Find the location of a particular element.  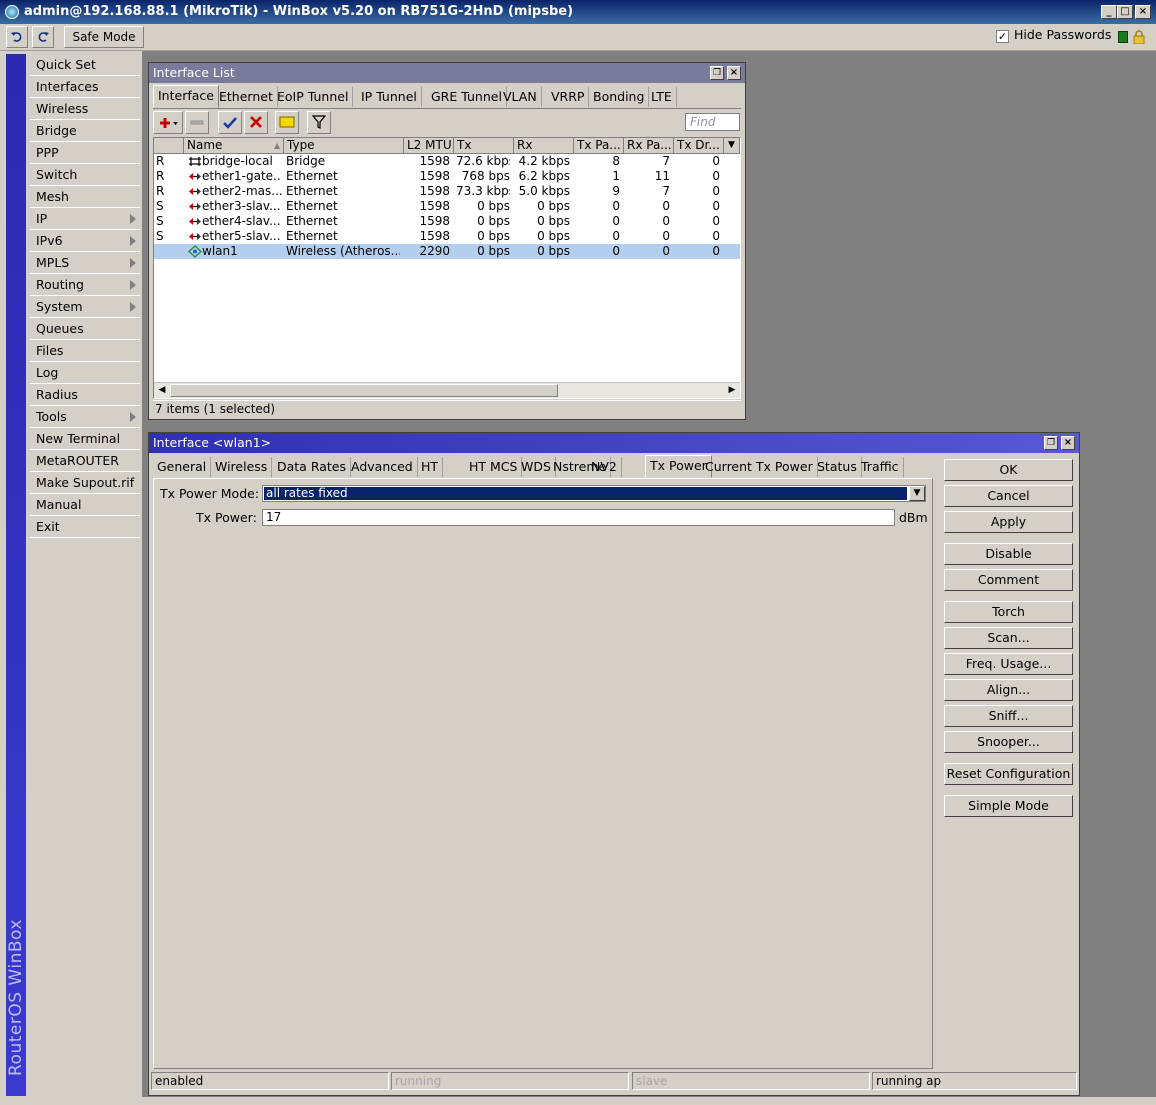

column-header: Name is located at coordinates (234, 146).